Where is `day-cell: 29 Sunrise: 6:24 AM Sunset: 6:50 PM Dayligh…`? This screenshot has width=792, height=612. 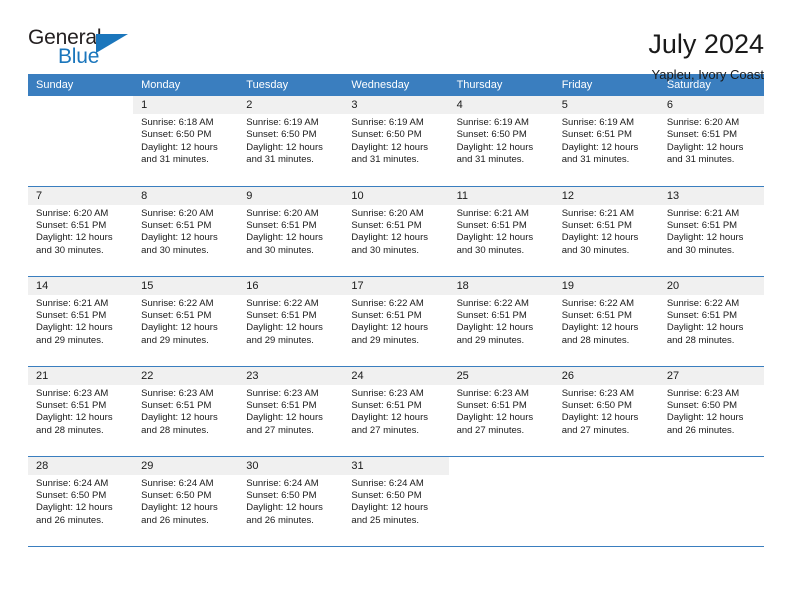
day-cell: 29 Sunrise: 6:24 AM Sunset: 6:50 PM Dayligh… is located at coordinates (186, 501).